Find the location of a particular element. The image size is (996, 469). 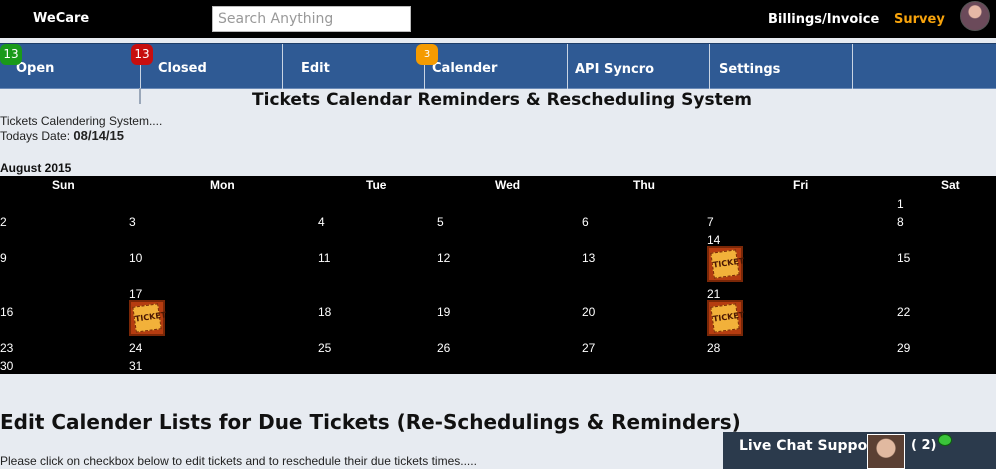

live-chat-label: Live Chat Support is located at coordinates (810, 446).